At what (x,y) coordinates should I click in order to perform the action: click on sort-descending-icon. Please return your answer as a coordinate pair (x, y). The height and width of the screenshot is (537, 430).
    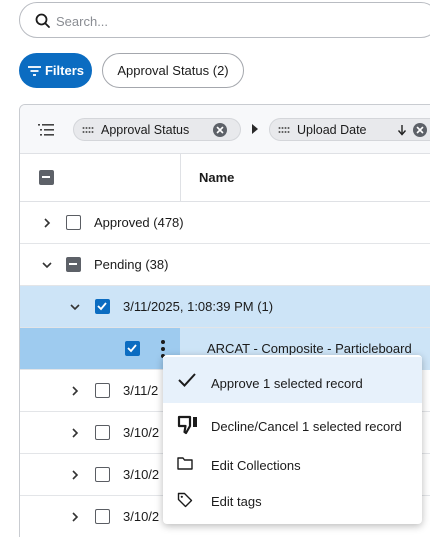
    Looking at the image, I should click on (402, 130).